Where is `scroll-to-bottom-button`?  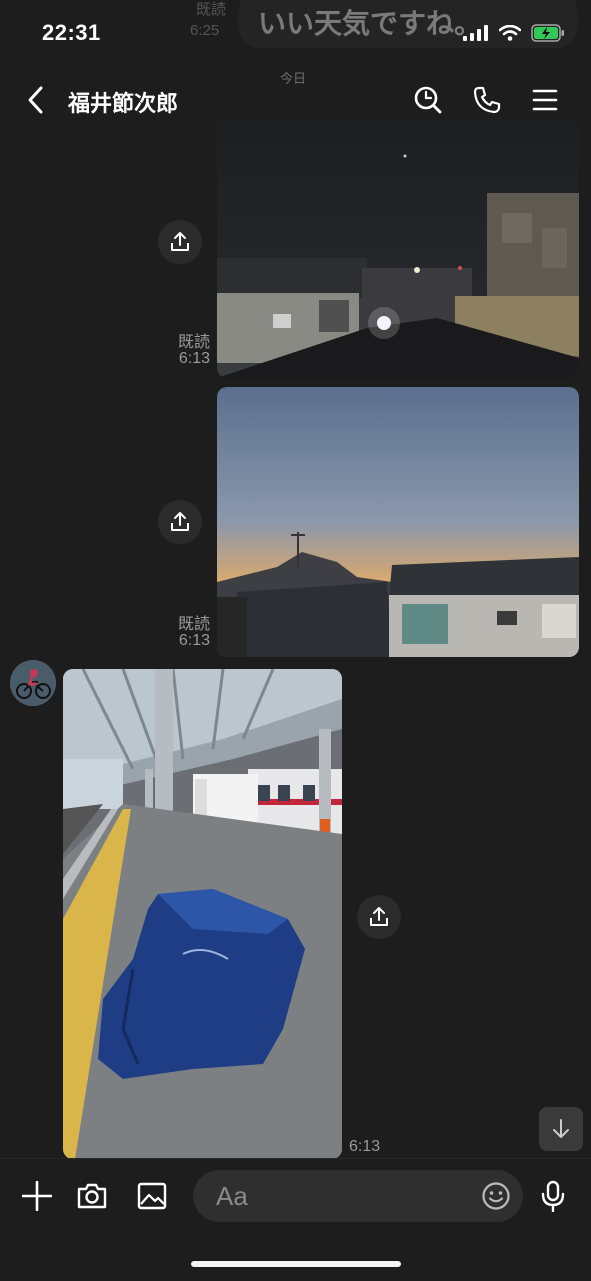
scroll-to-bottom-button is located at coordinates (561, 1129).